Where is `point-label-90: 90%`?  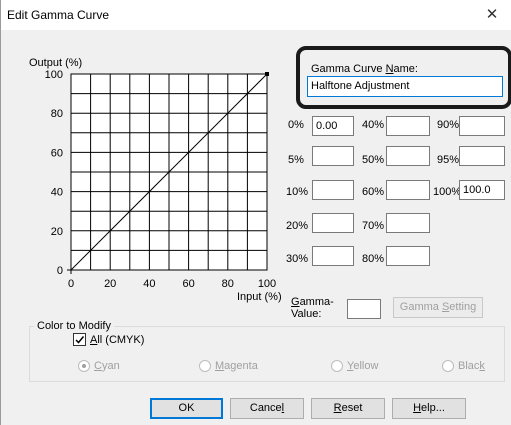 point-label-90: 90% is located at coordinates (448, 125).